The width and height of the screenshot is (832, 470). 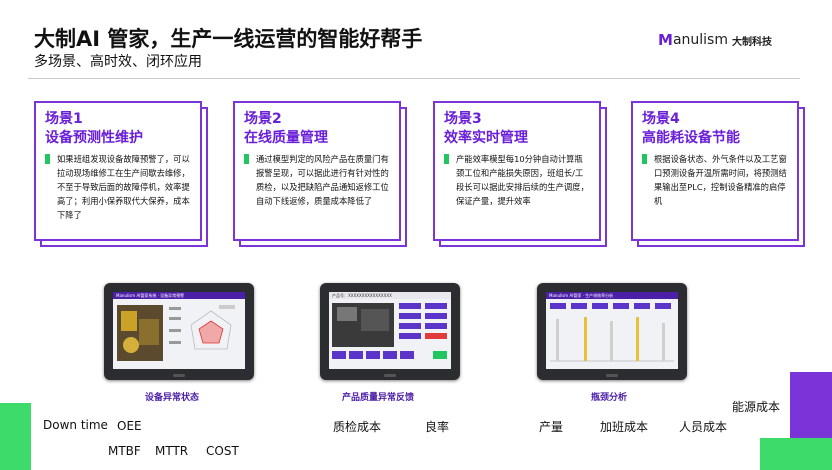 I want to click on metric-mttr: MTTR, so click(x=172, y=451).